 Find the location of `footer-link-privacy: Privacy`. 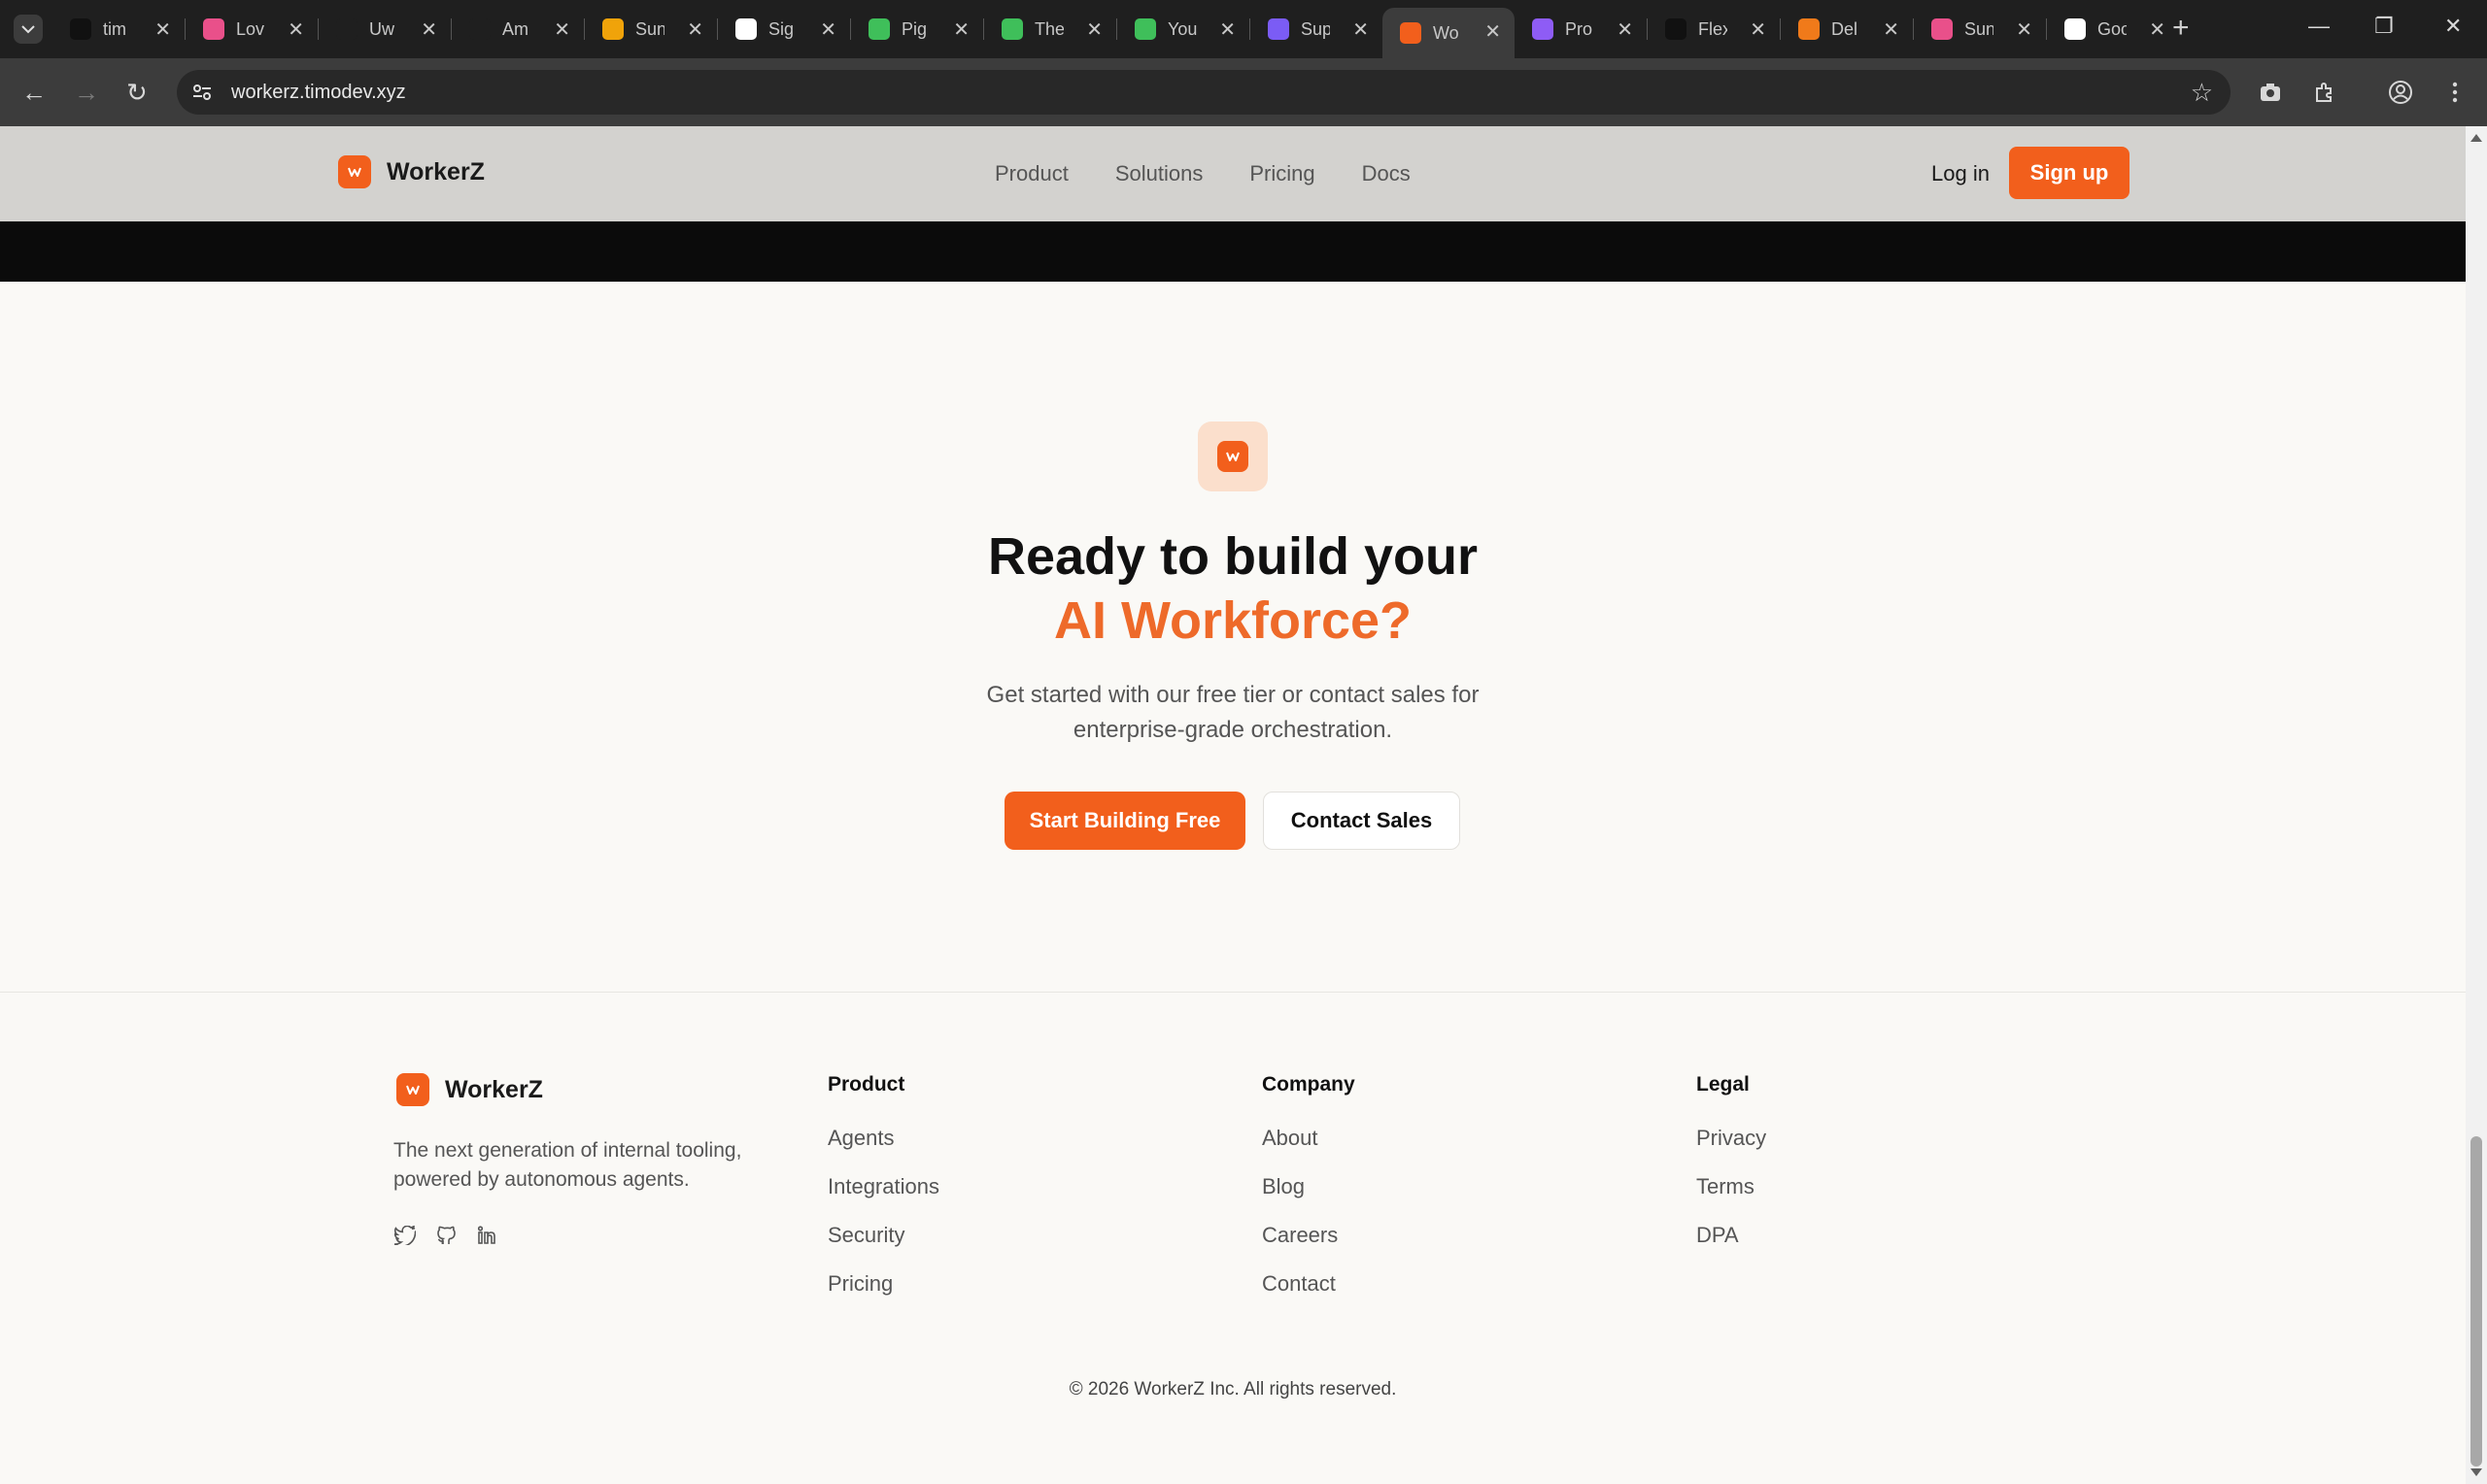

footer-link-privacy: Privacy is located at coordinates (1731, 1138).